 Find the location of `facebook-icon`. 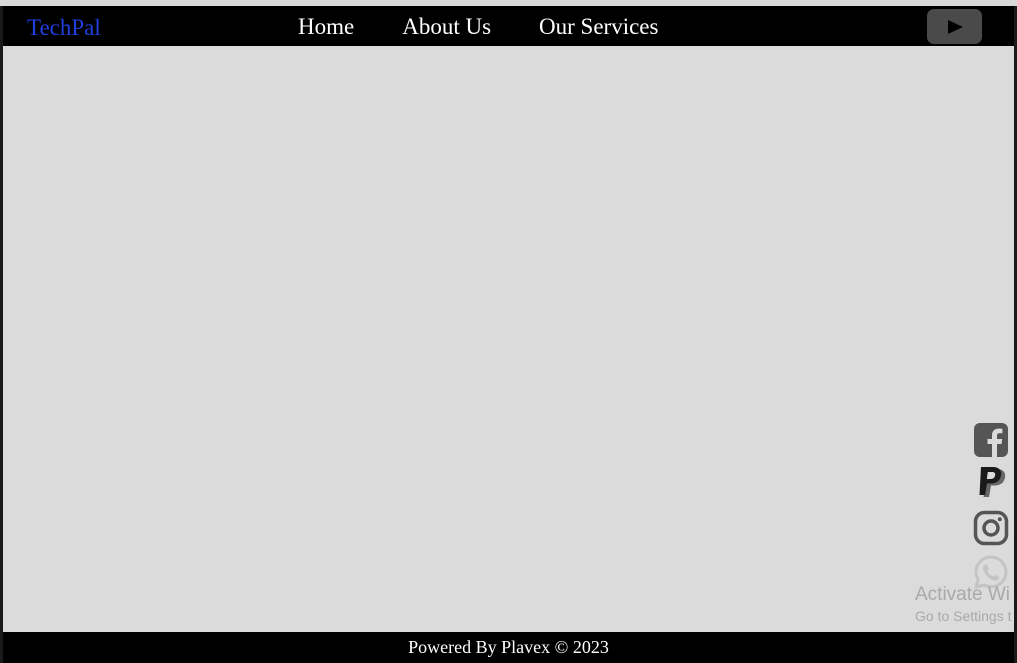

facebook-icon is located at coordinates (991, 440).